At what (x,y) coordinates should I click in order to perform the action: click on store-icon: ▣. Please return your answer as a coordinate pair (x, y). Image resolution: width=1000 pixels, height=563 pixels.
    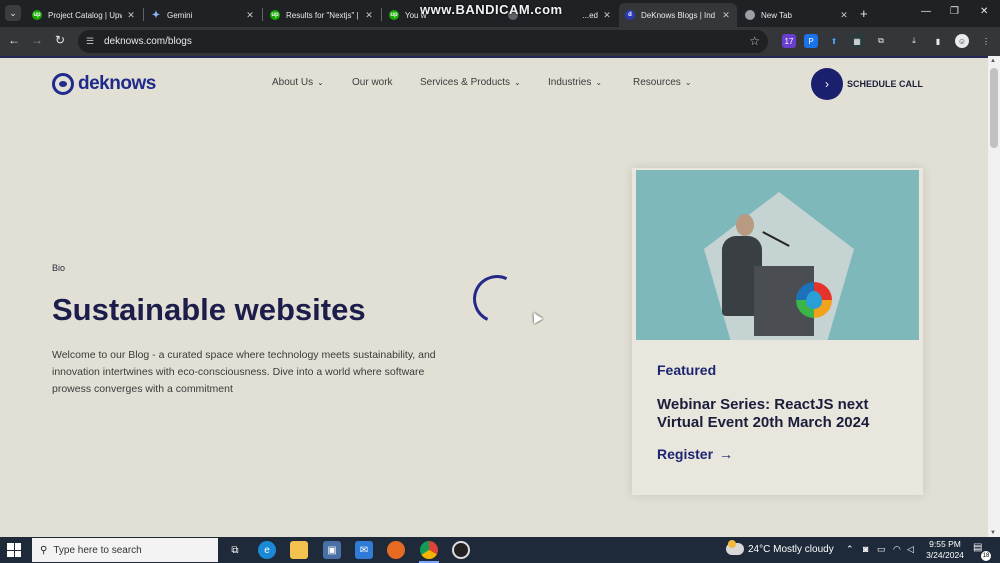
    Looking at the image, I should click on (332, 550).